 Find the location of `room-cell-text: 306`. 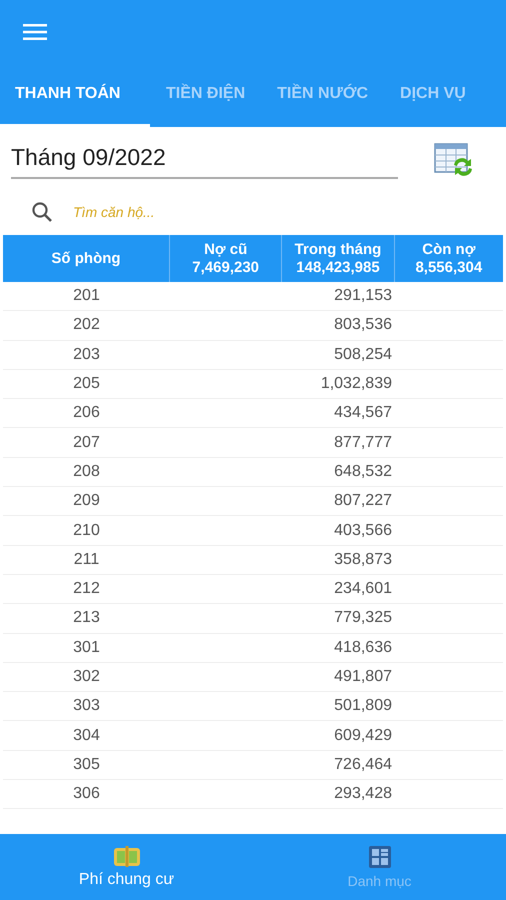

room-cell-text: 306 is located at coordinates (86, 794).